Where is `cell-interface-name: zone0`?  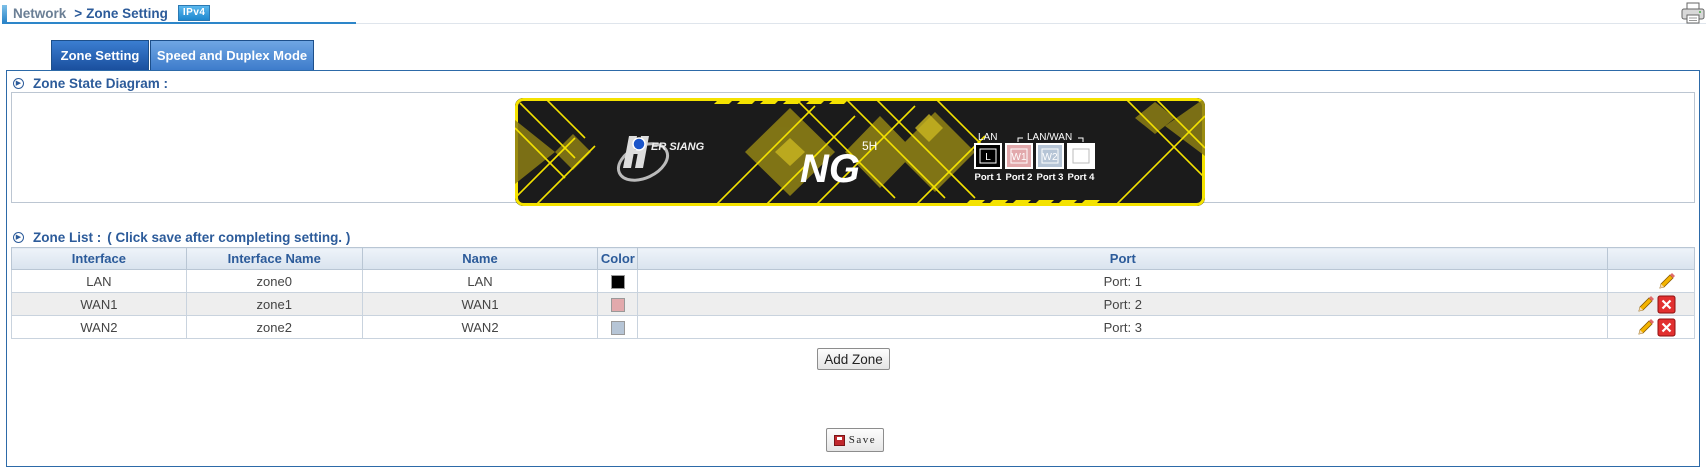 cell-interface-name: zone0 is located at coordinates (274, 281).